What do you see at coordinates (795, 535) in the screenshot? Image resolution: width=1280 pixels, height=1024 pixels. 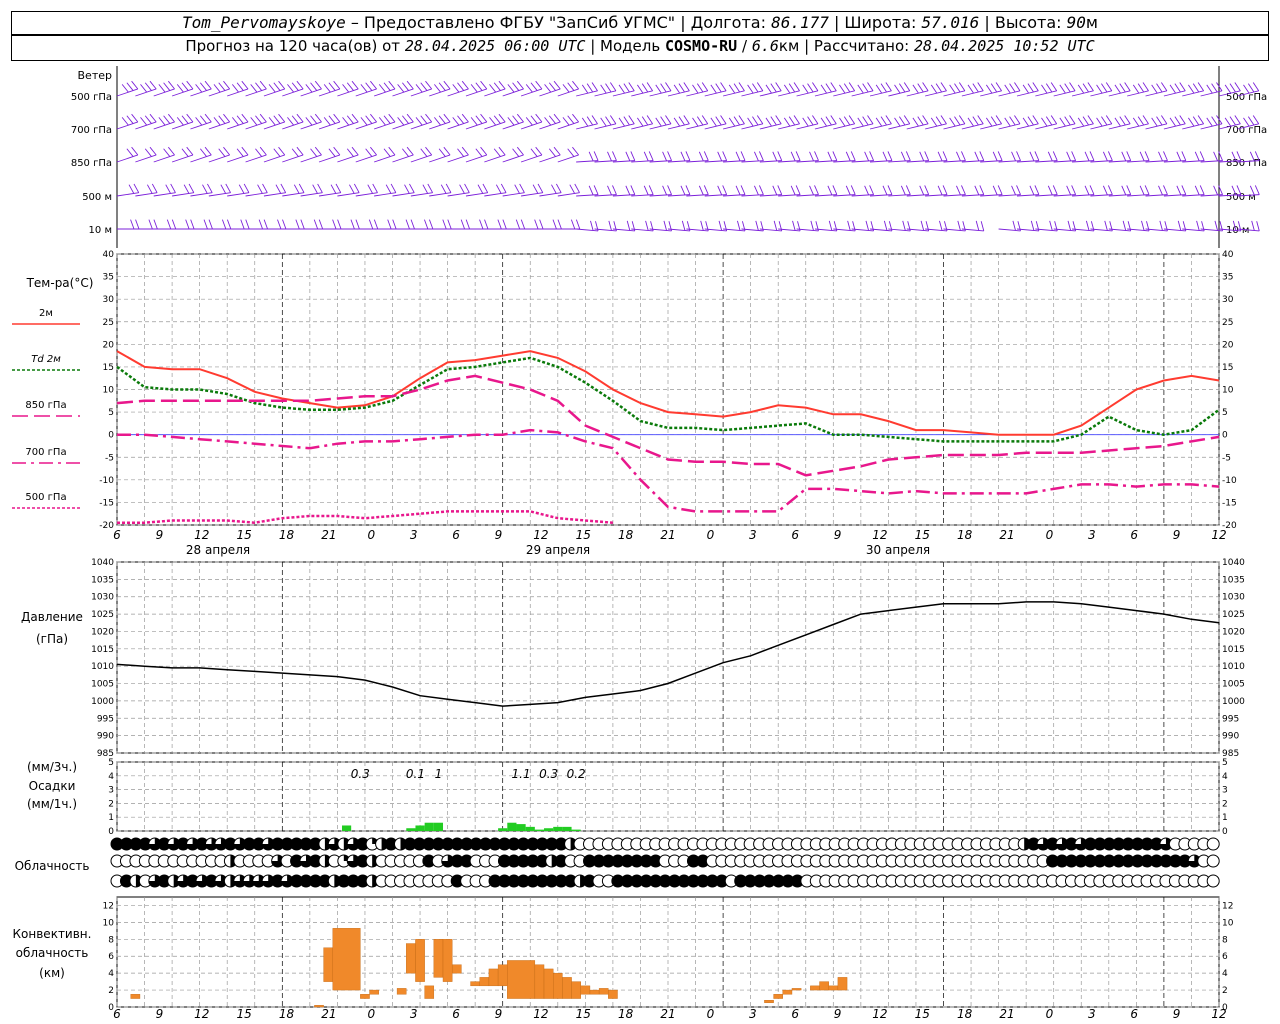 I see `time-tick-label: 6` at bounding box center [795, 535].